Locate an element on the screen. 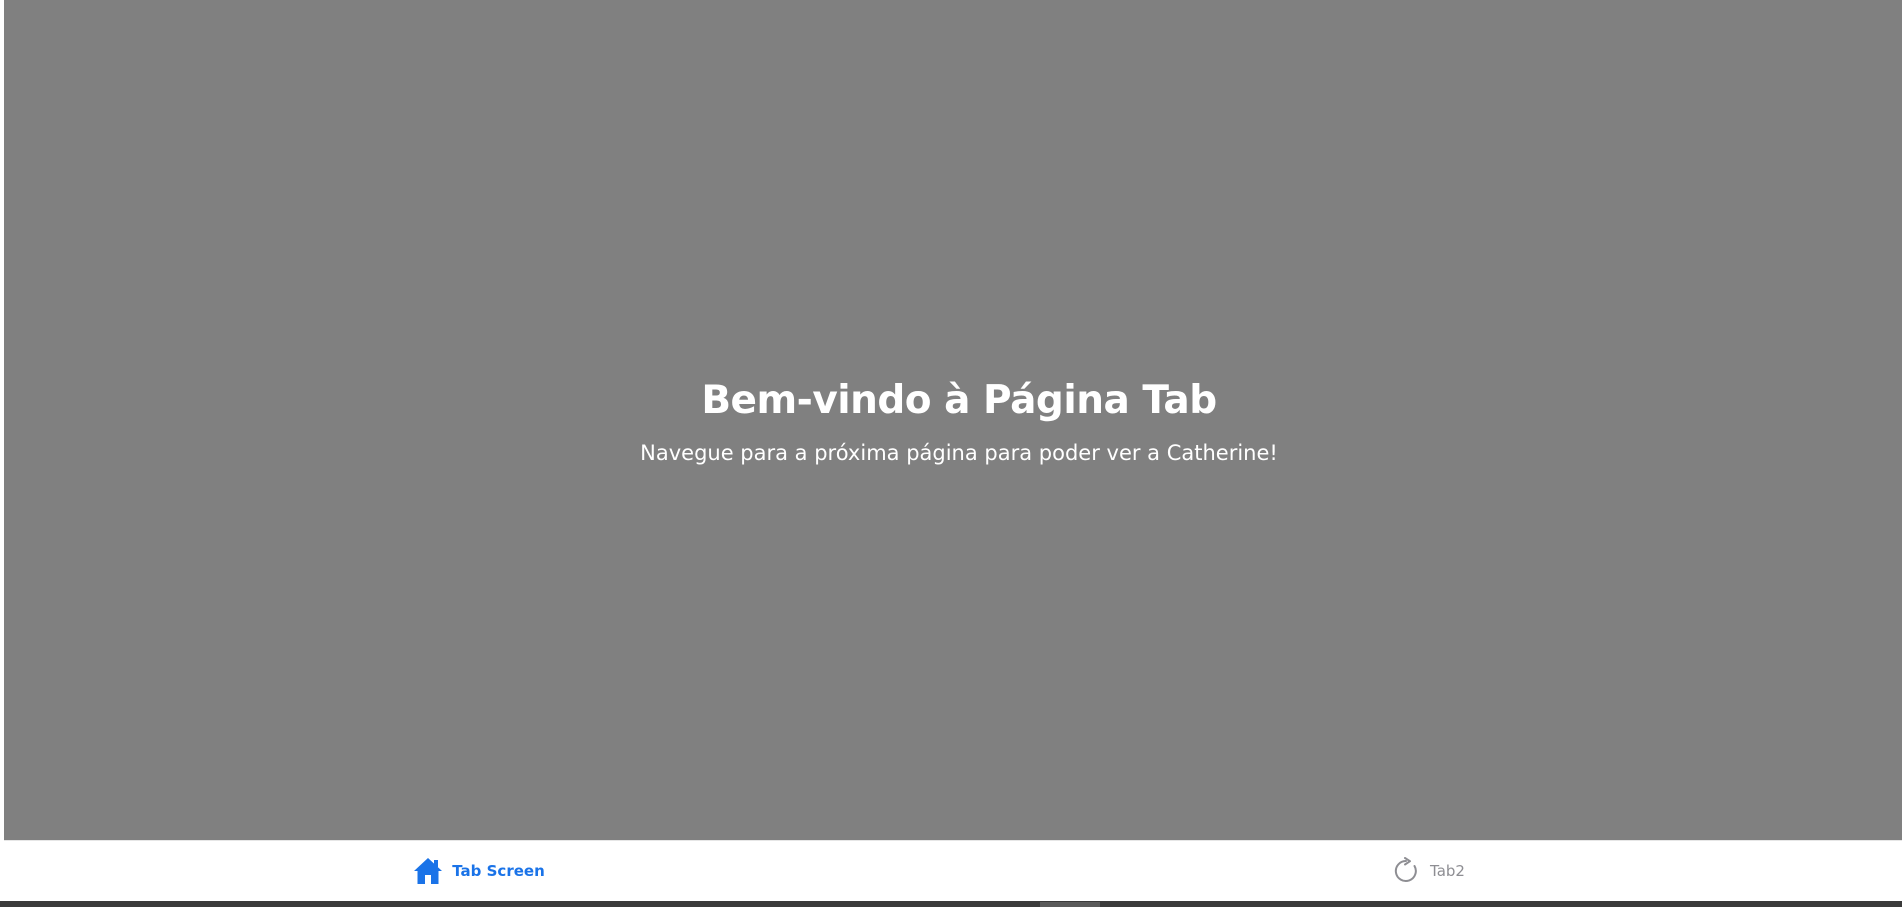 The height and width of the screenshot is (907, 1902). tab-label: Tab2 is located at coordinates (1447, 871).